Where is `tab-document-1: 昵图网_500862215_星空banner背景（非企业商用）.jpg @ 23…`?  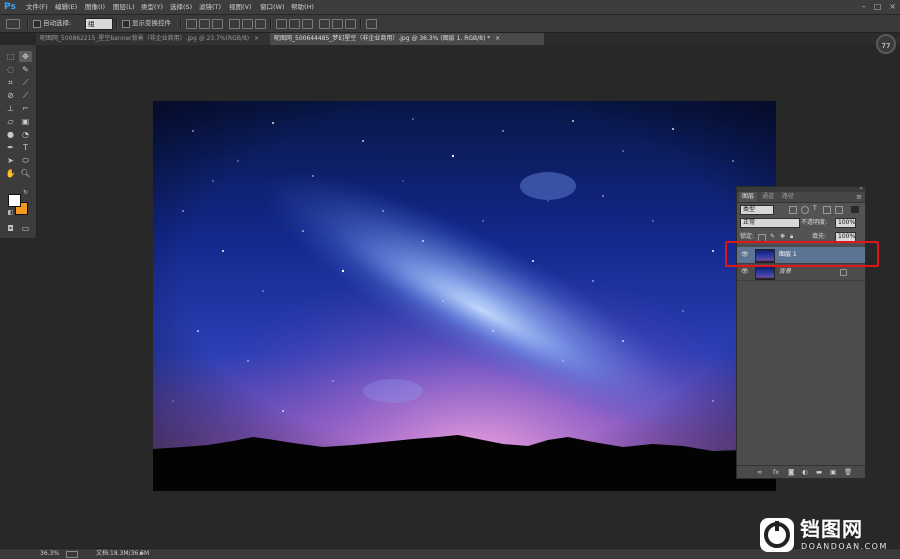 tab-document-1: 昵图网_500862215_星空banner背景（非企业商用）.jpg @ 23… is located at coordinates (154, 39).